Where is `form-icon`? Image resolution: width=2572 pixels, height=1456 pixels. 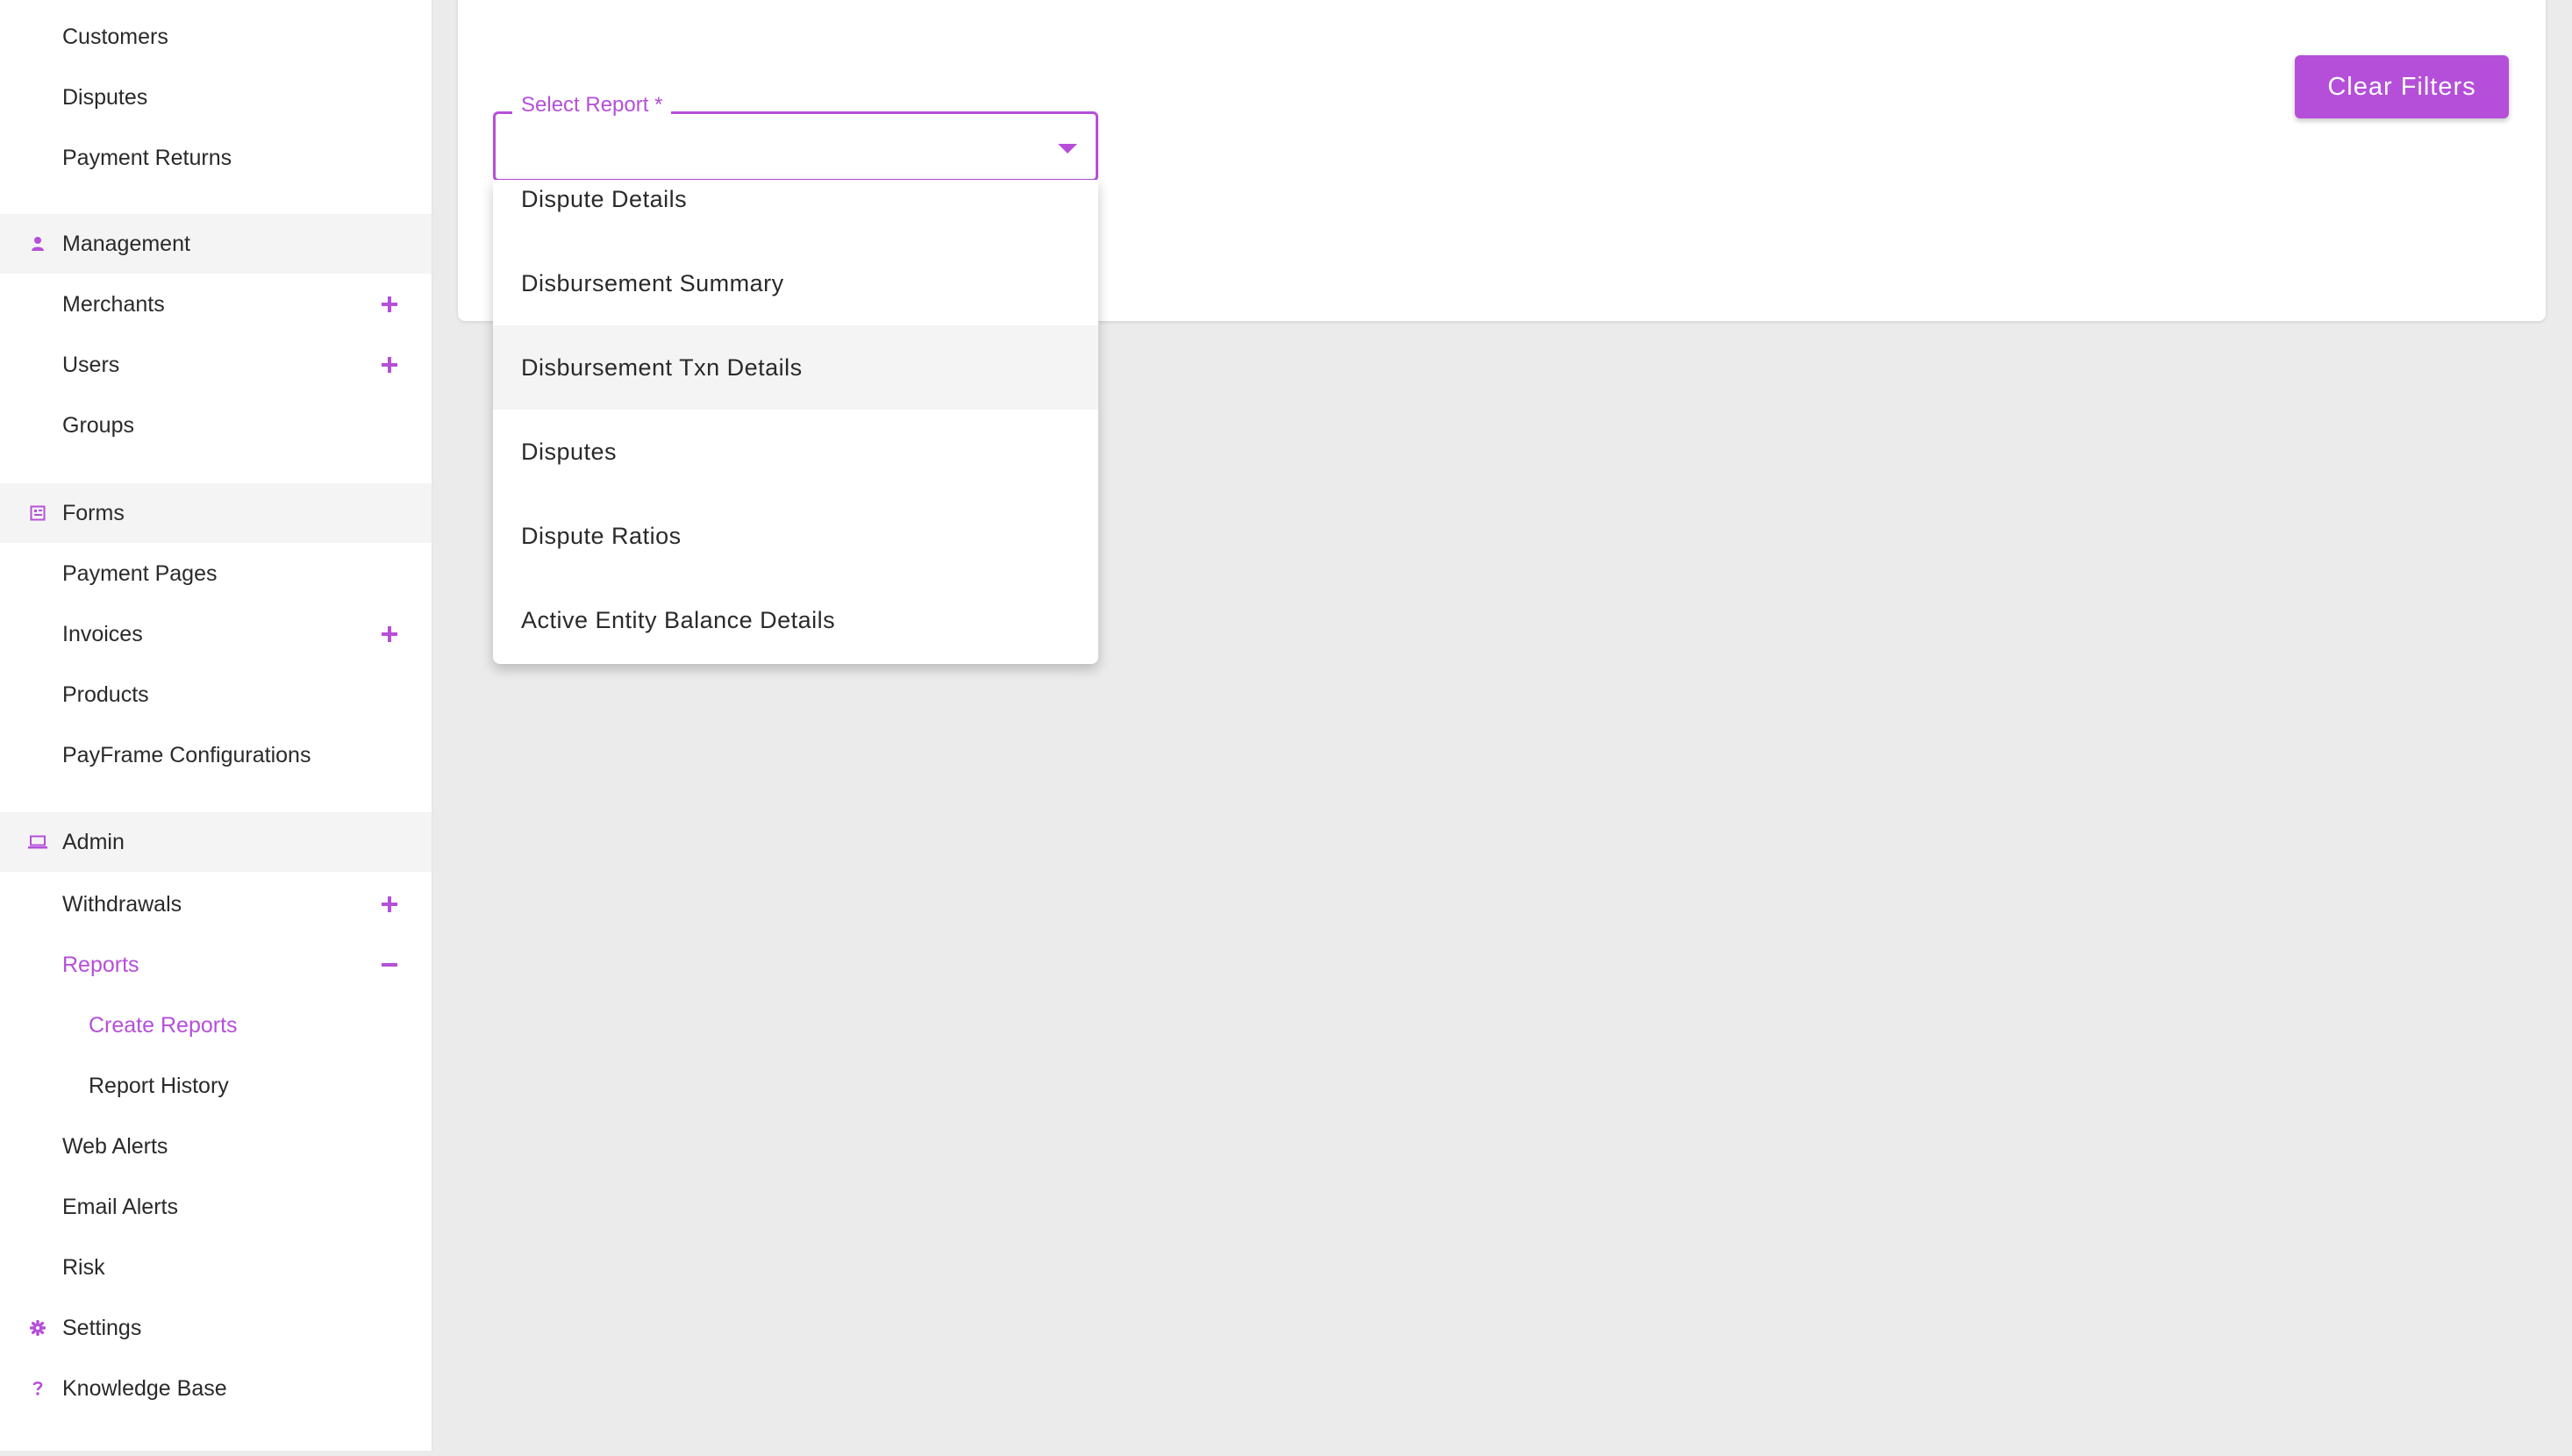 form-icon is located at coordinates (37, 513).